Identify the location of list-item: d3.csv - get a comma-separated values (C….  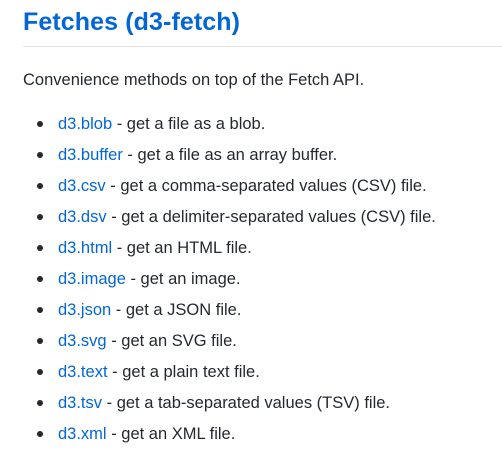
(267, 189).